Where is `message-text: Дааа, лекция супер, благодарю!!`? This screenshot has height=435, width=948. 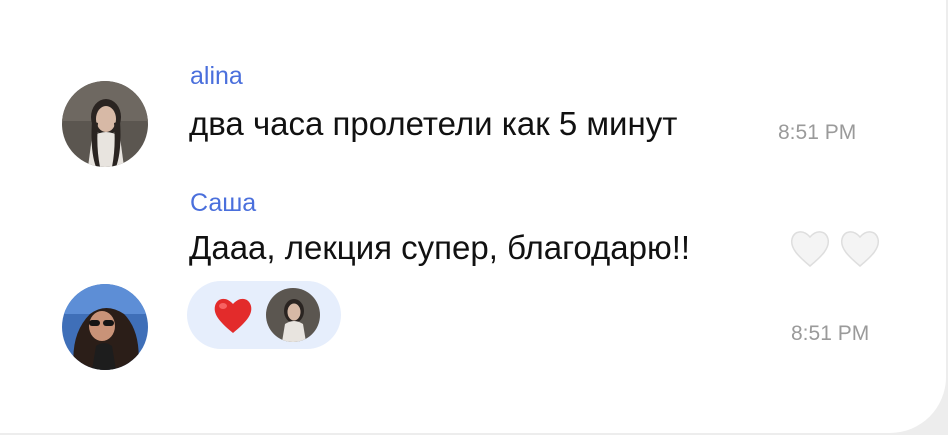
message-text: Дааа, лекция супер, благодарю!! is located at coordinates (440, 247).